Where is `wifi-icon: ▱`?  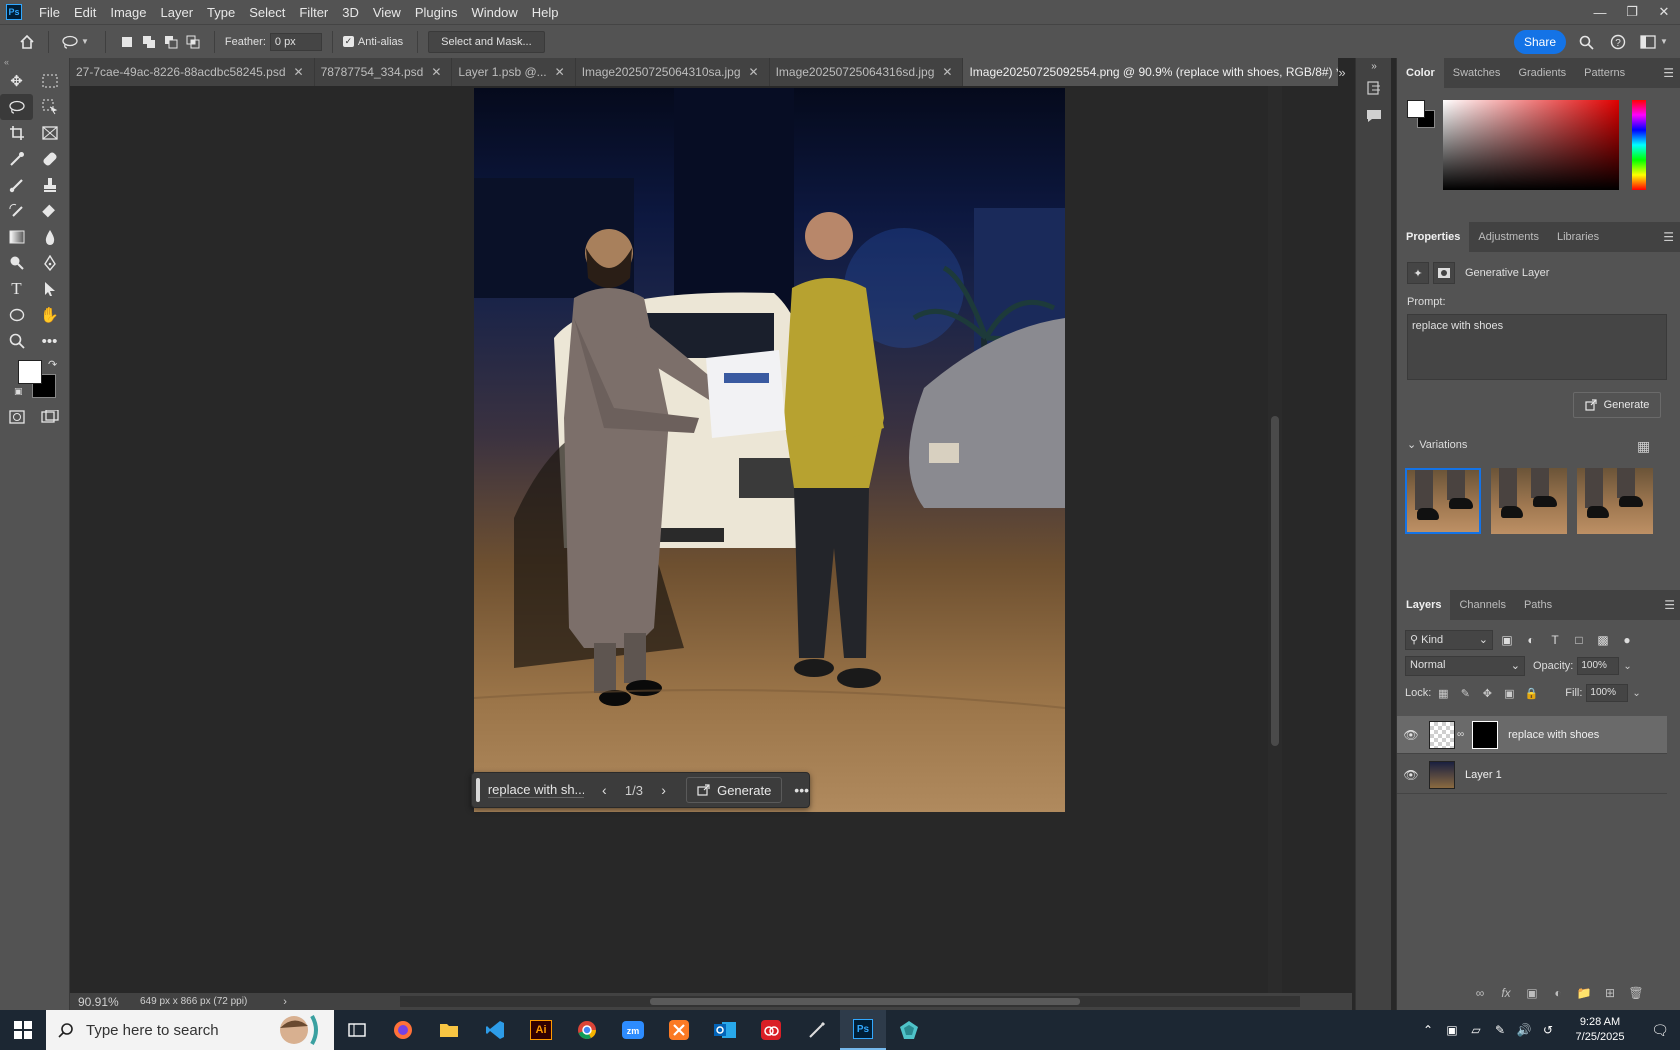 wifi-icon: ▱ is located at coordinates (1476, 1030).